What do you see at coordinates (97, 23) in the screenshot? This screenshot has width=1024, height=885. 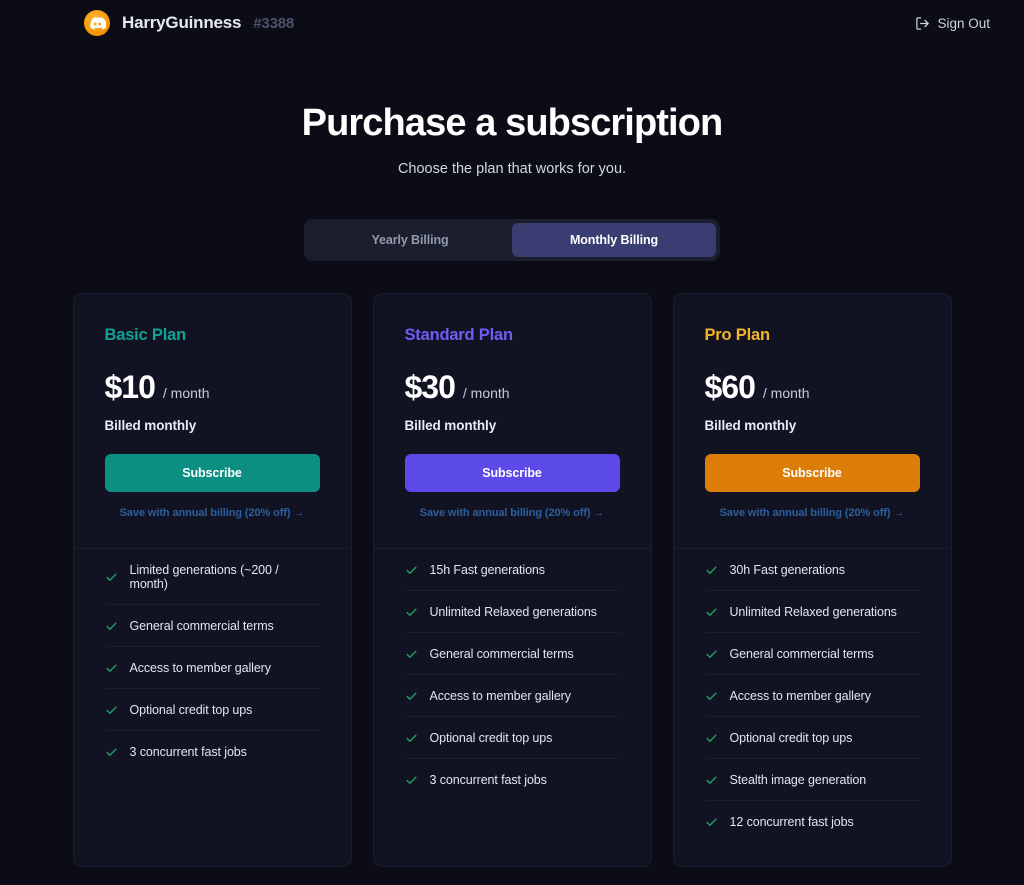 I see `discord-logo-icon` at bounding box center [97, 23].